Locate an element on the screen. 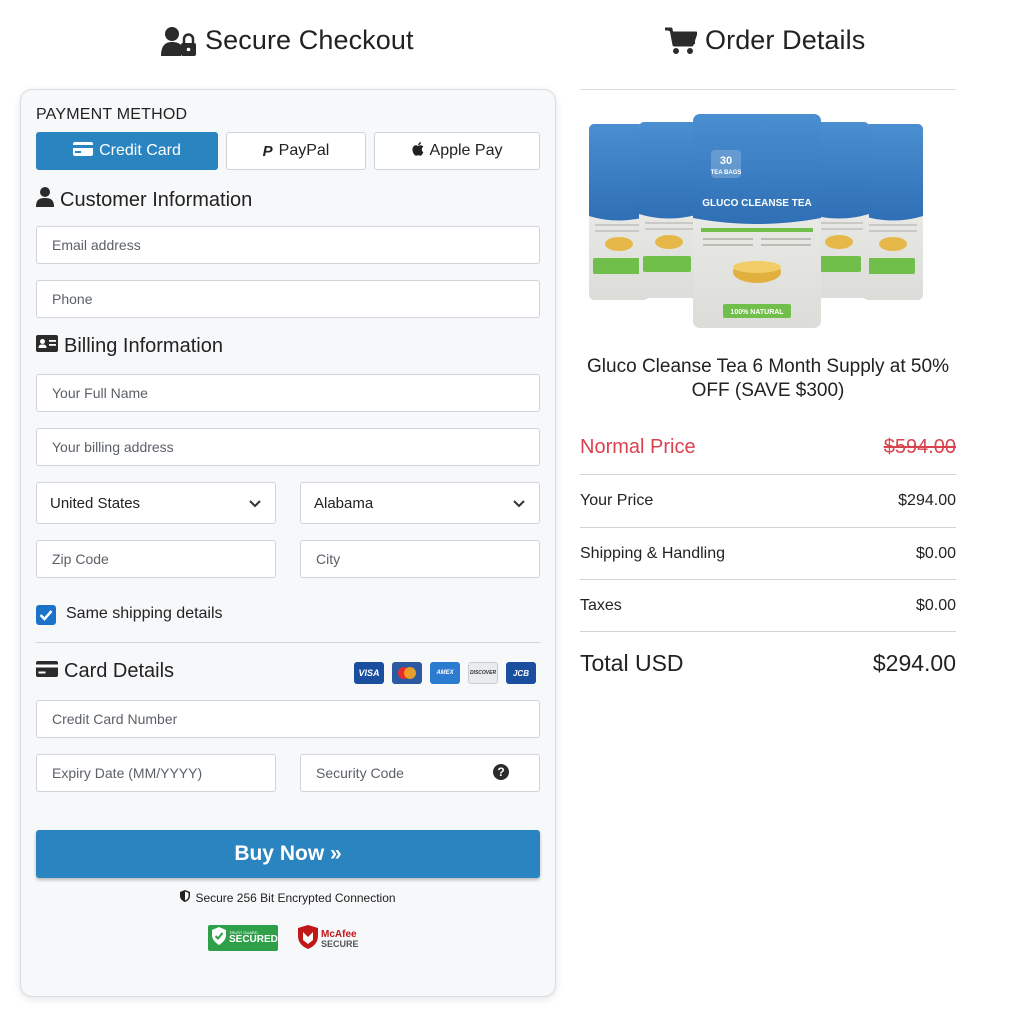  order-heading: Order Details is located at coordinates (765, 40).